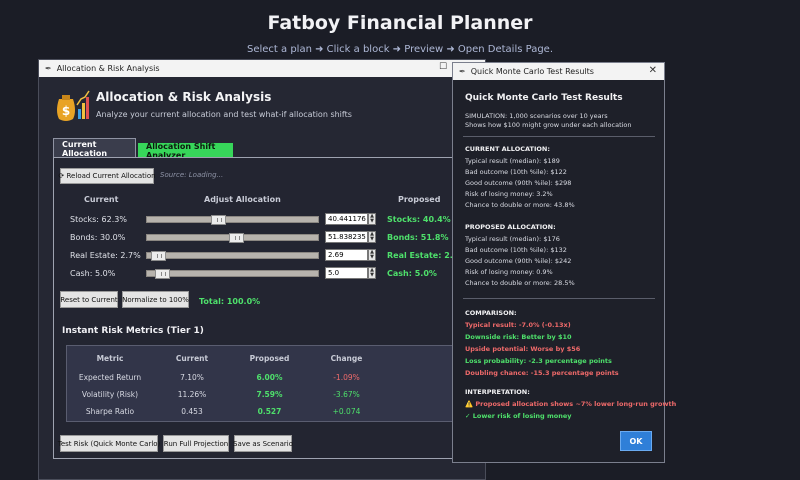 The image size is (800, 480). I want to click on comparison-line: Typical result: -7.0% (-0.13x), so click(518, 325).